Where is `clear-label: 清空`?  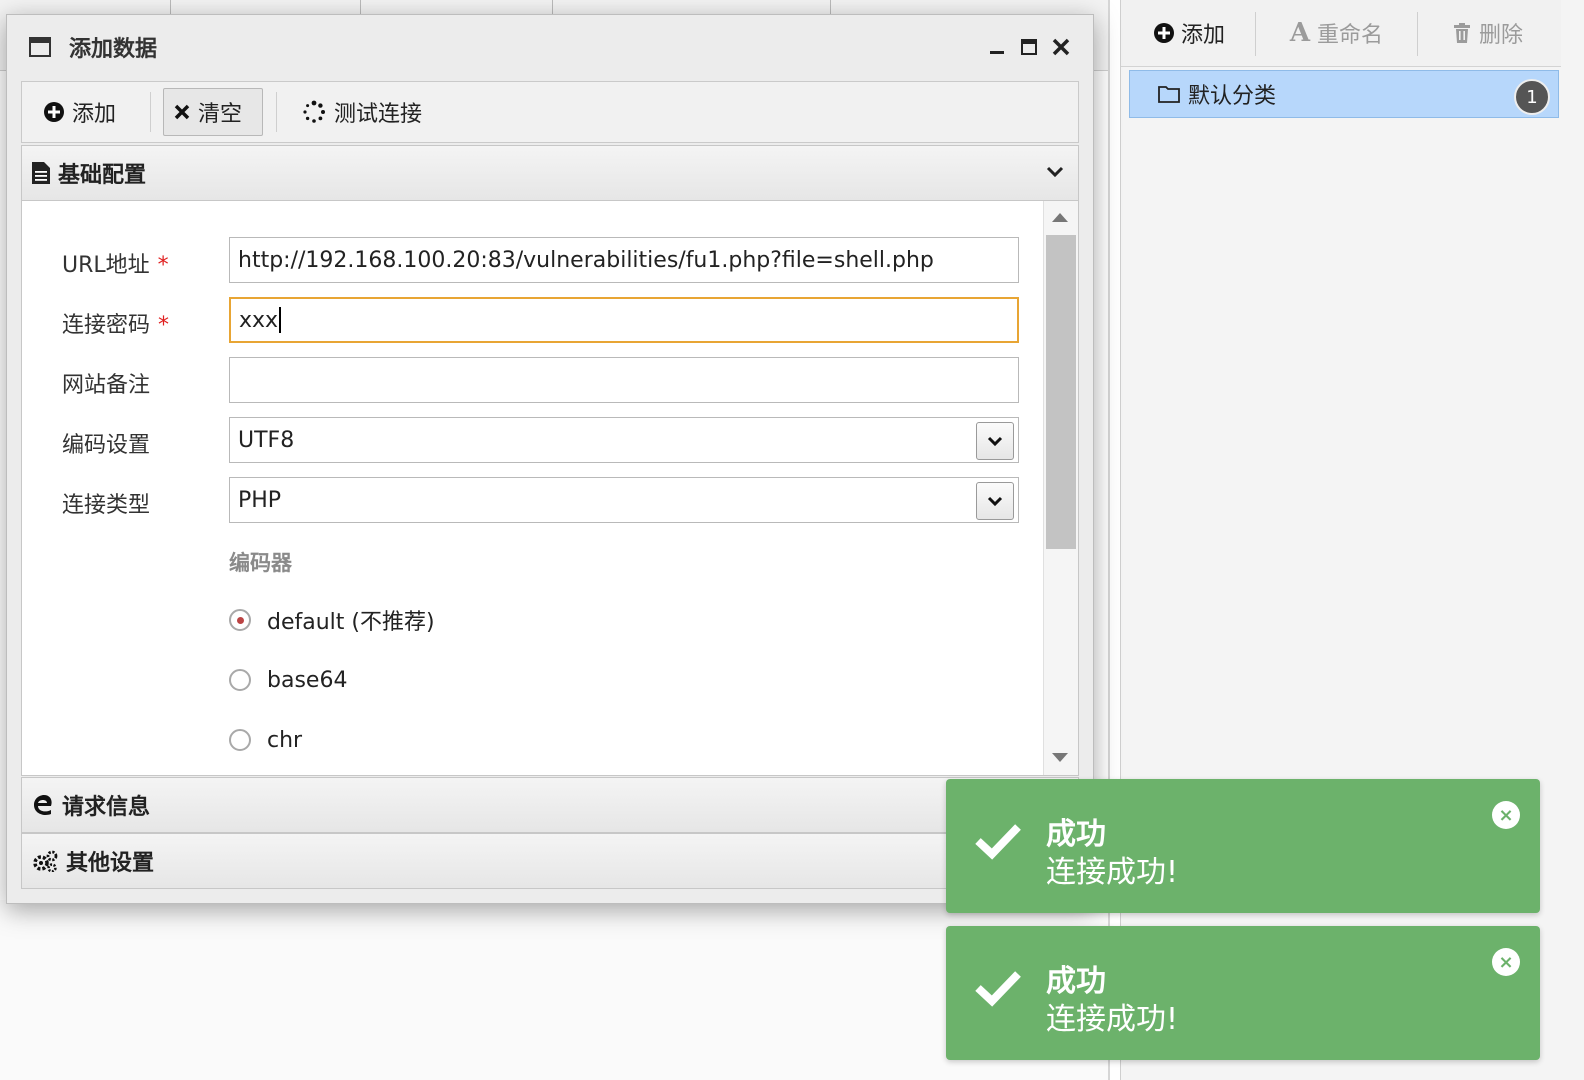
clear-label: 清空 is located at coordinates (220, 114).